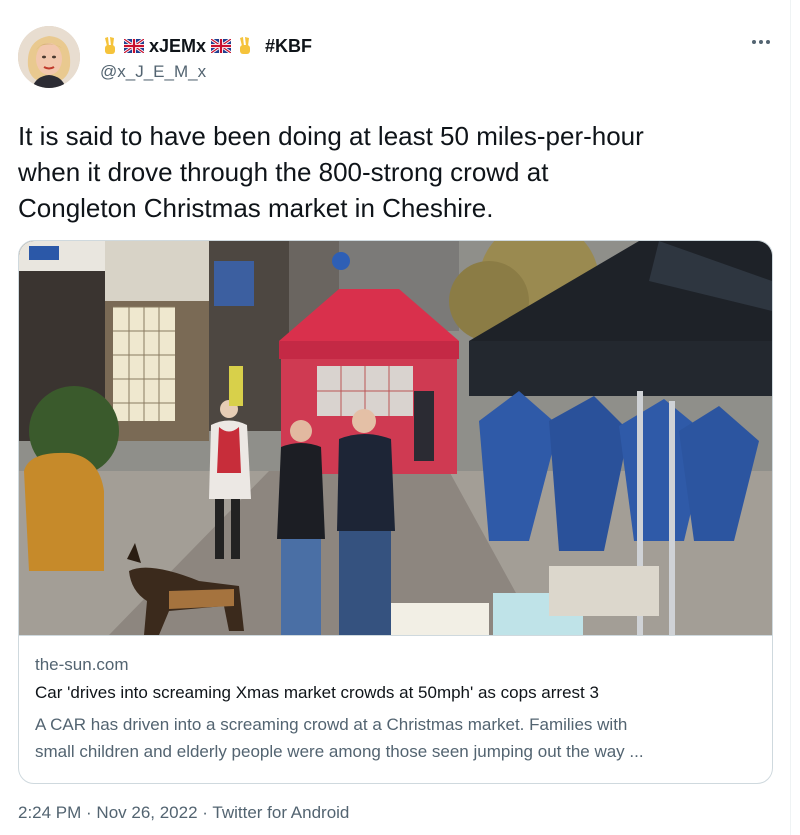  I want to click on avatar, so click(49, 57).